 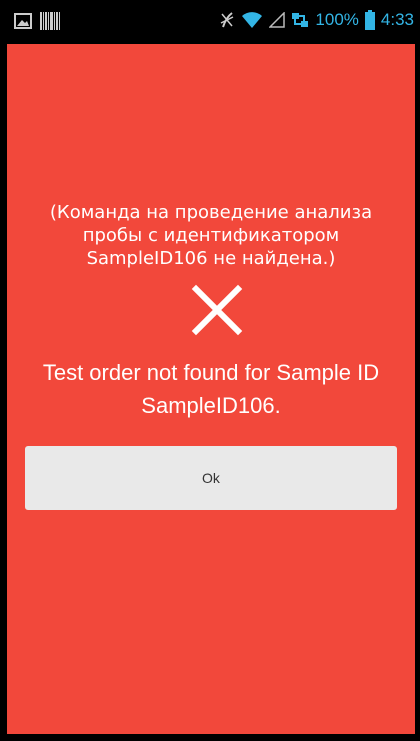 What do you see at coordinates (300, 20) in the screenshot?
I see `network-icon` at bounding box center [300, 20].